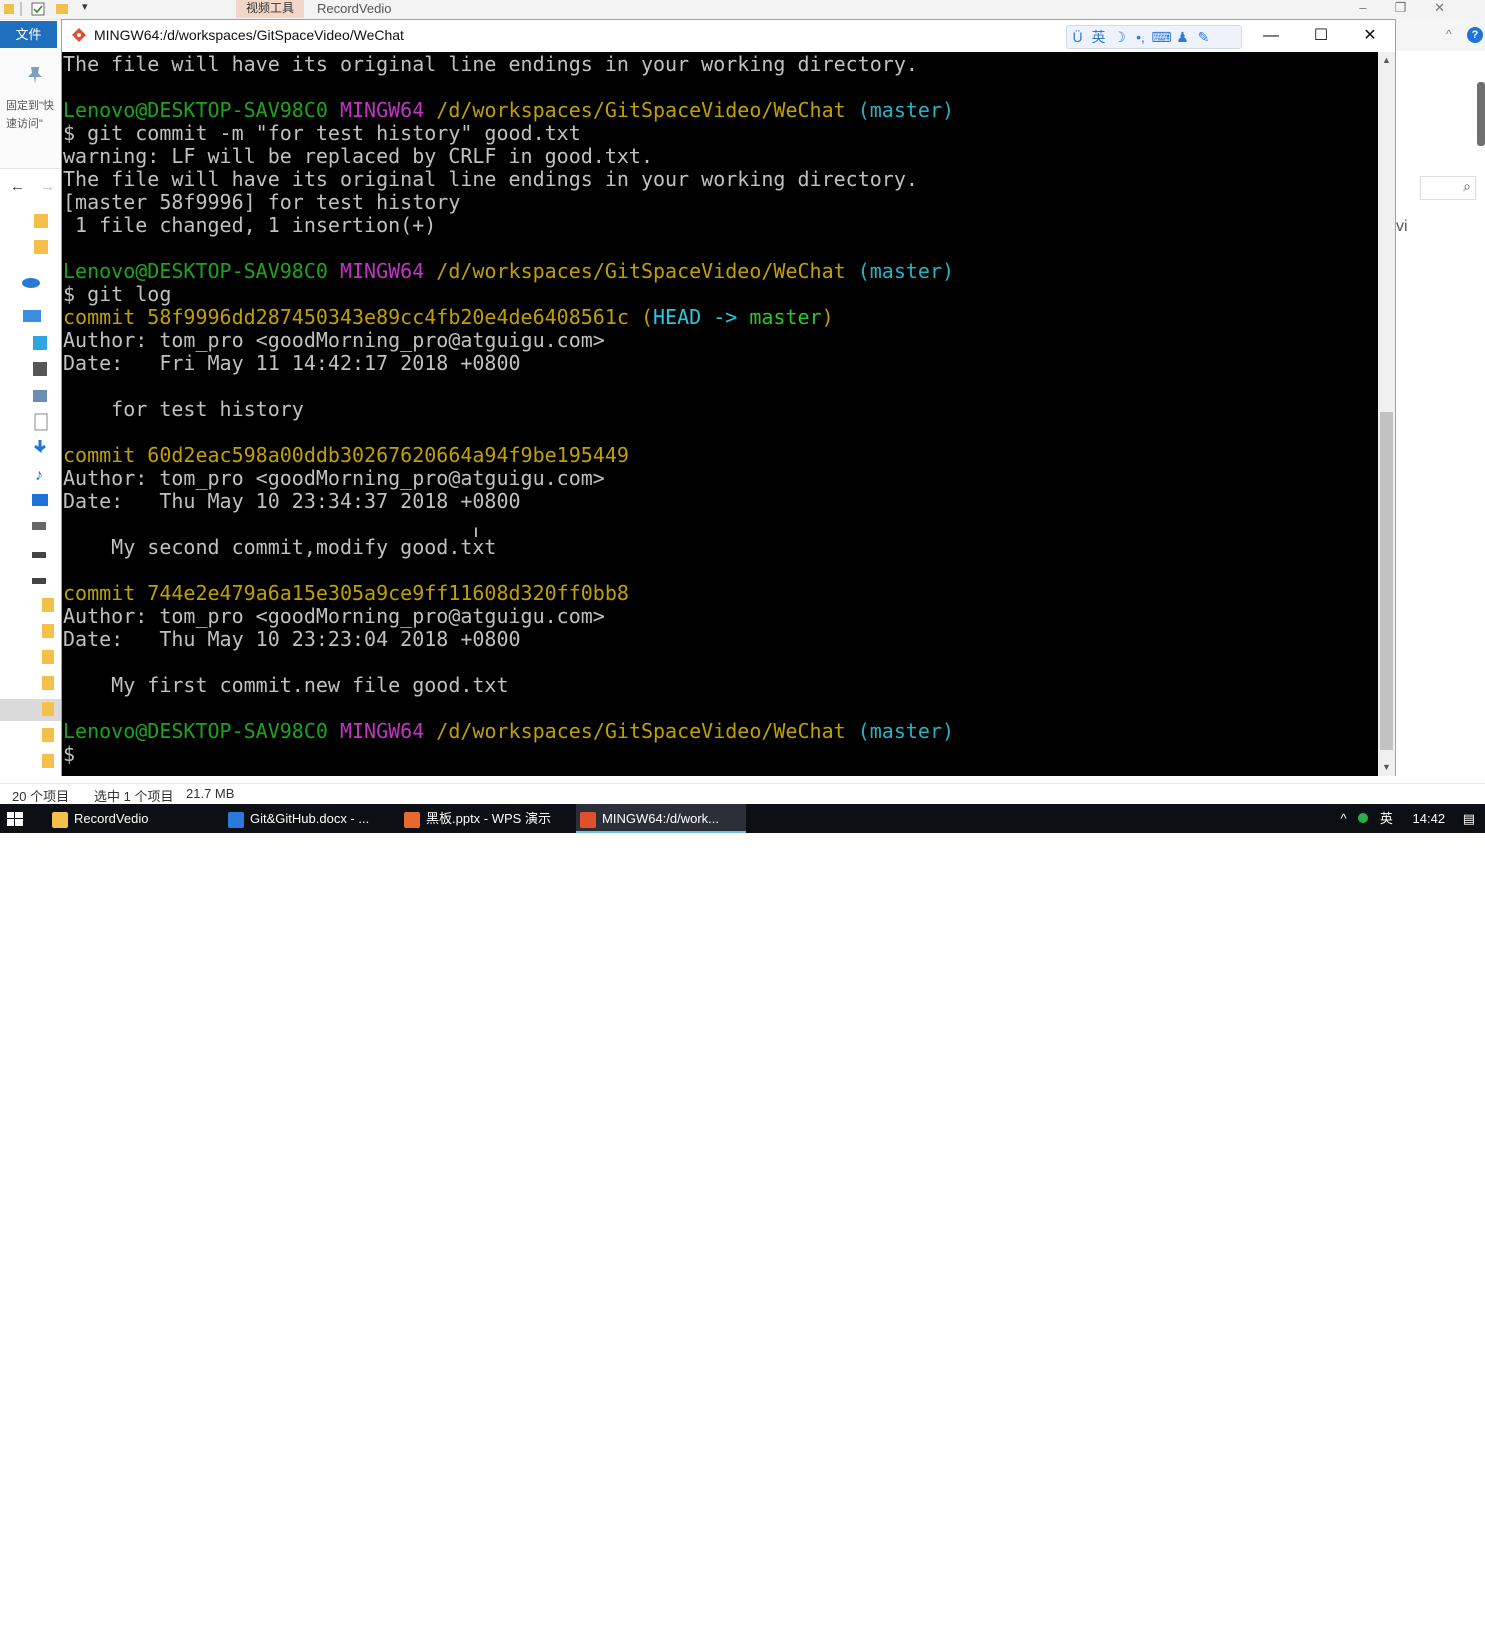 This screenshot has width=1485, height=1630. What do you see at coordinates (262, 202) in the screenshot?
I see `terminal-segment: [master 58f9996] for test history` at bounding box center [262, 202].